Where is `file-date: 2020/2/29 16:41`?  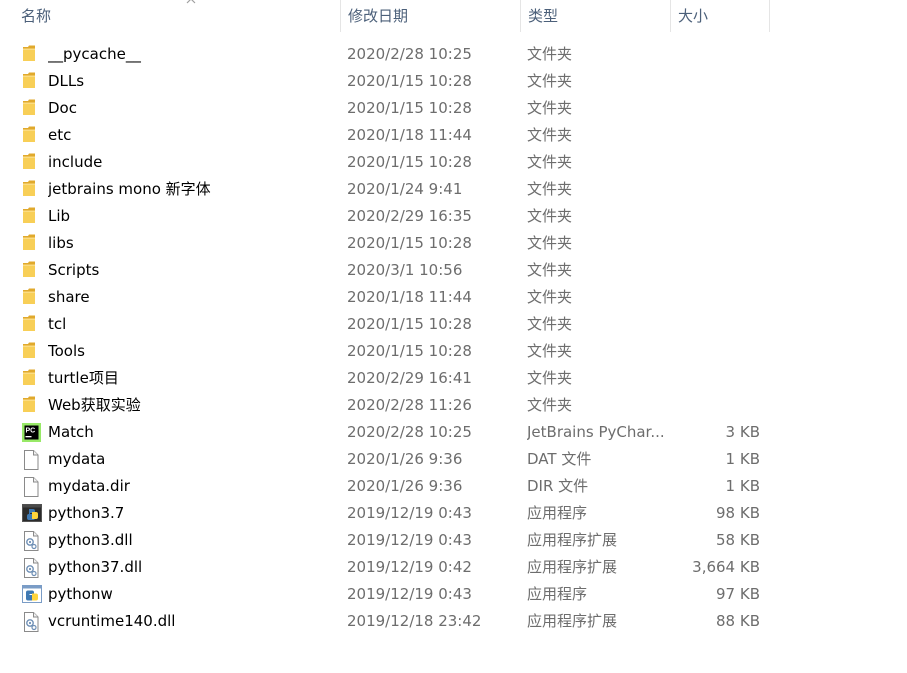 file-date: 2020/2/29 16:41 is located at coordinates (409, 378).